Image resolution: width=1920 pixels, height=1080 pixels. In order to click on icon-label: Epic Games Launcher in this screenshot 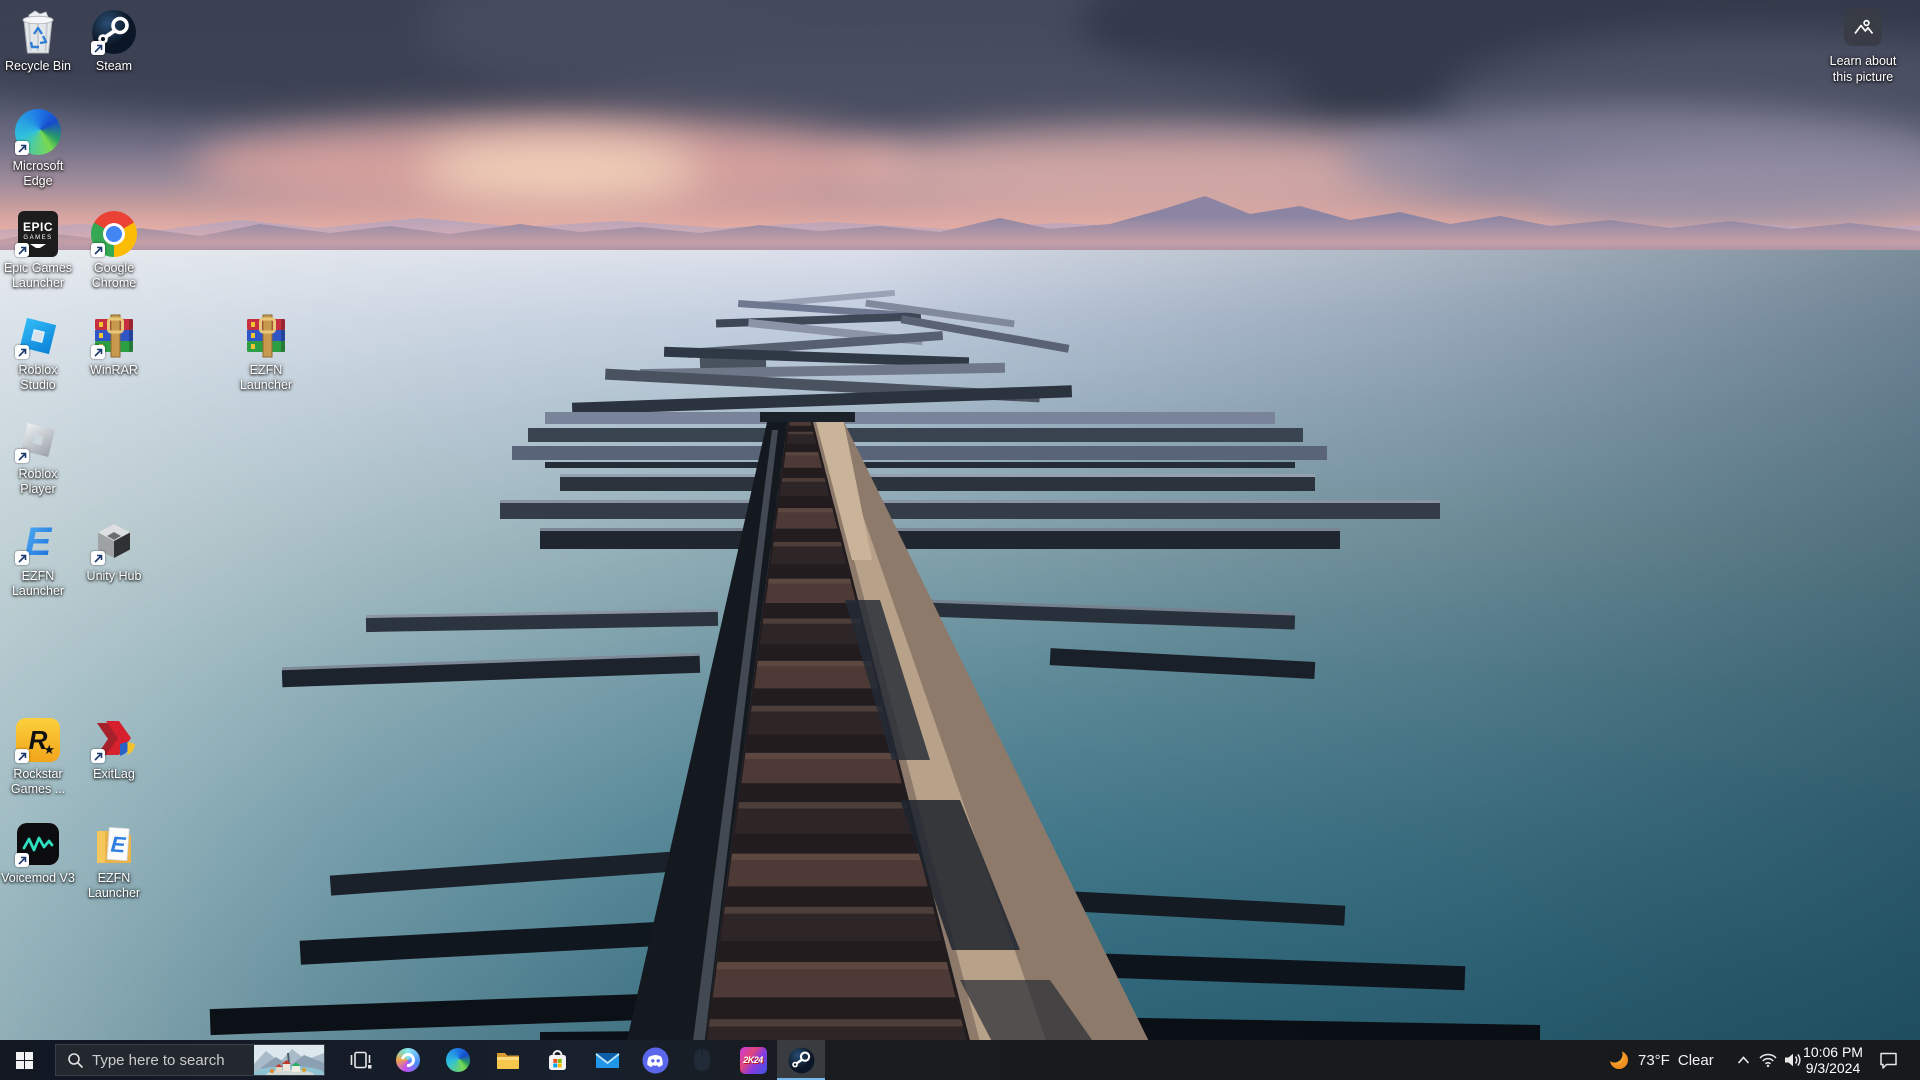, I will do `click(38, 275)`.